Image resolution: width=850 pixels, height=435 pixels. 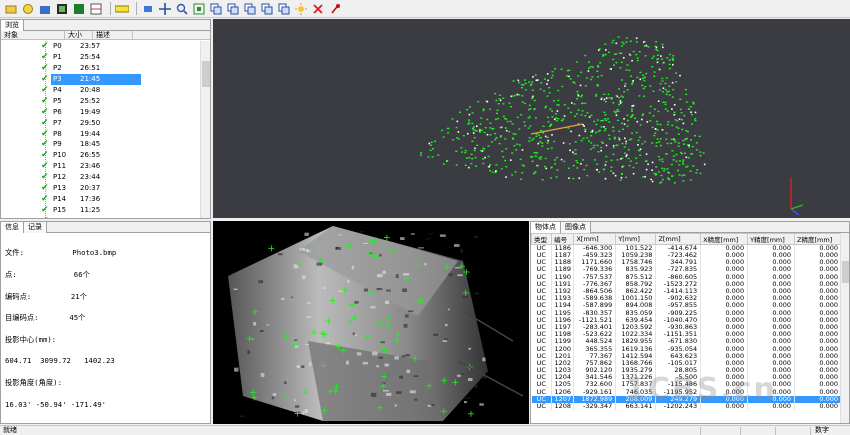 What do you see at coordinates (100, 46) in the screenshot?
I see `tree-item-p0: ✔ P0 23:57` at bounding box center [100, 46].